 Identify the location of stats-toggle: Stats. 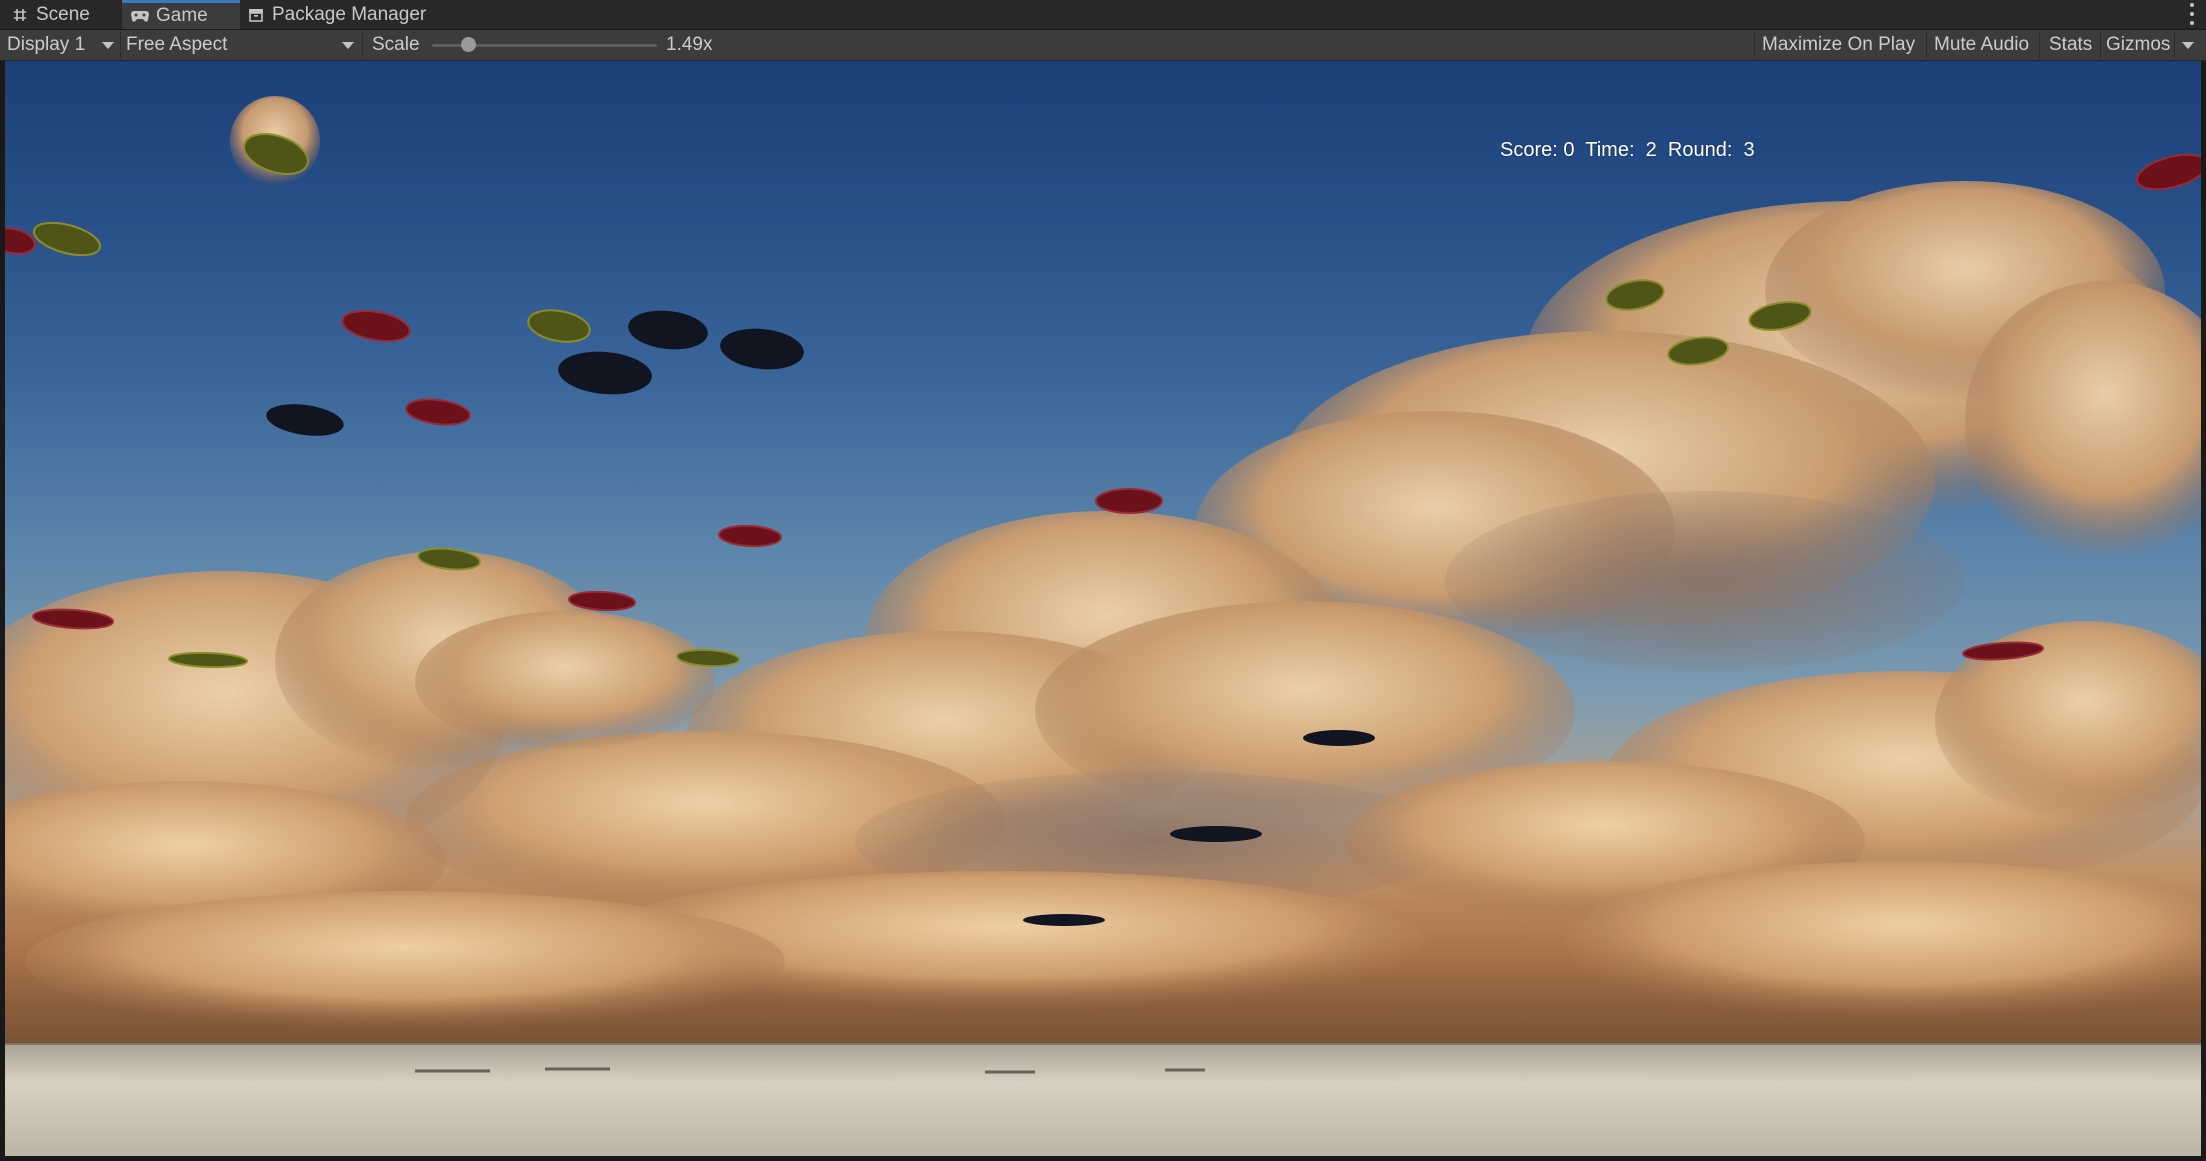
(2071, 45).